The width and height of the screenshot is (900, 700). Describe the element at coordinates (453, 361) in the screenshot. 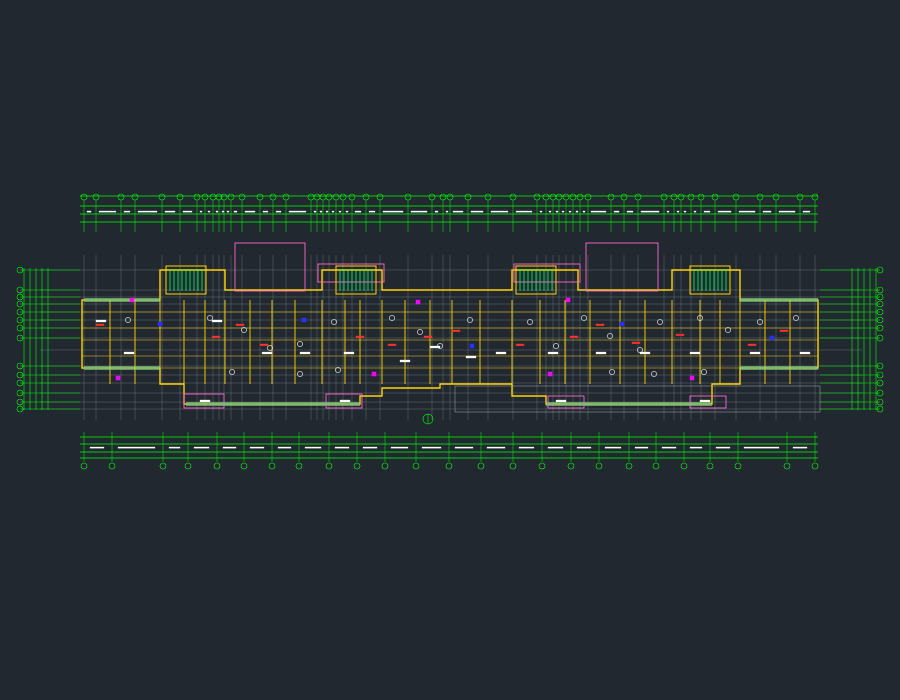

I see `plan-details` at that location.